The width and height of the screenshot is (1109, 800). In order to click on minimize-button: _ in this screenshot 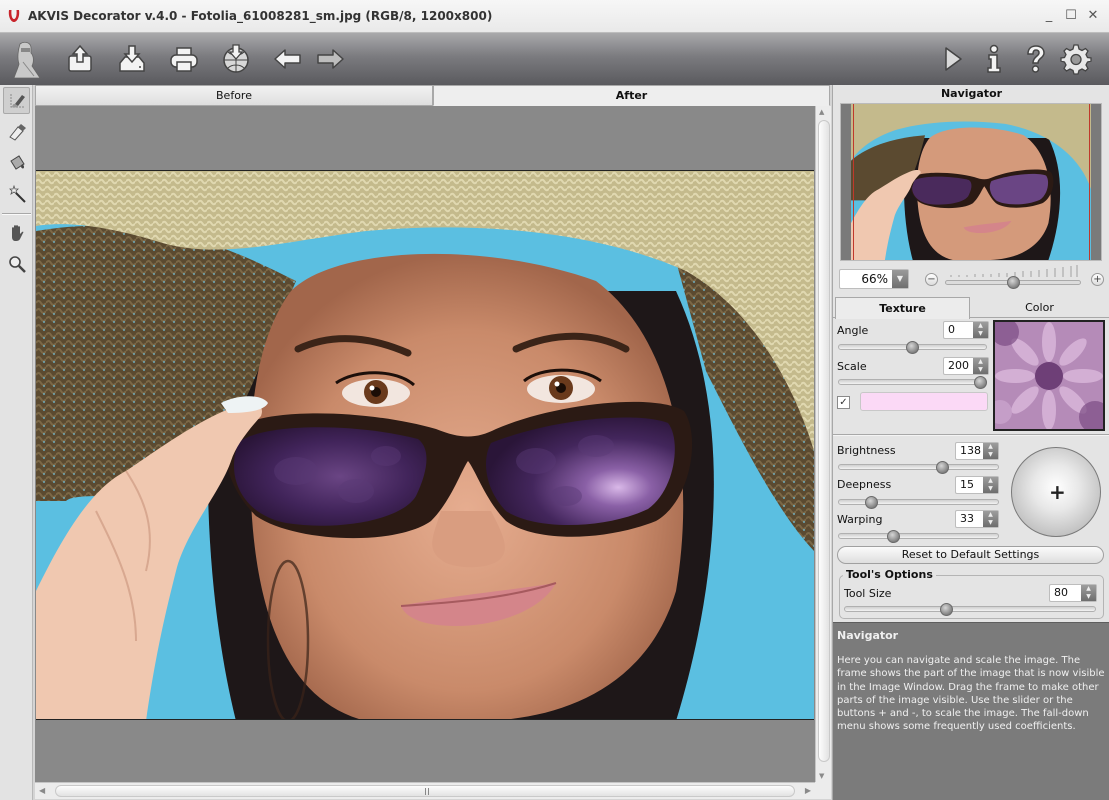, I will do `click(1049, 15)`.